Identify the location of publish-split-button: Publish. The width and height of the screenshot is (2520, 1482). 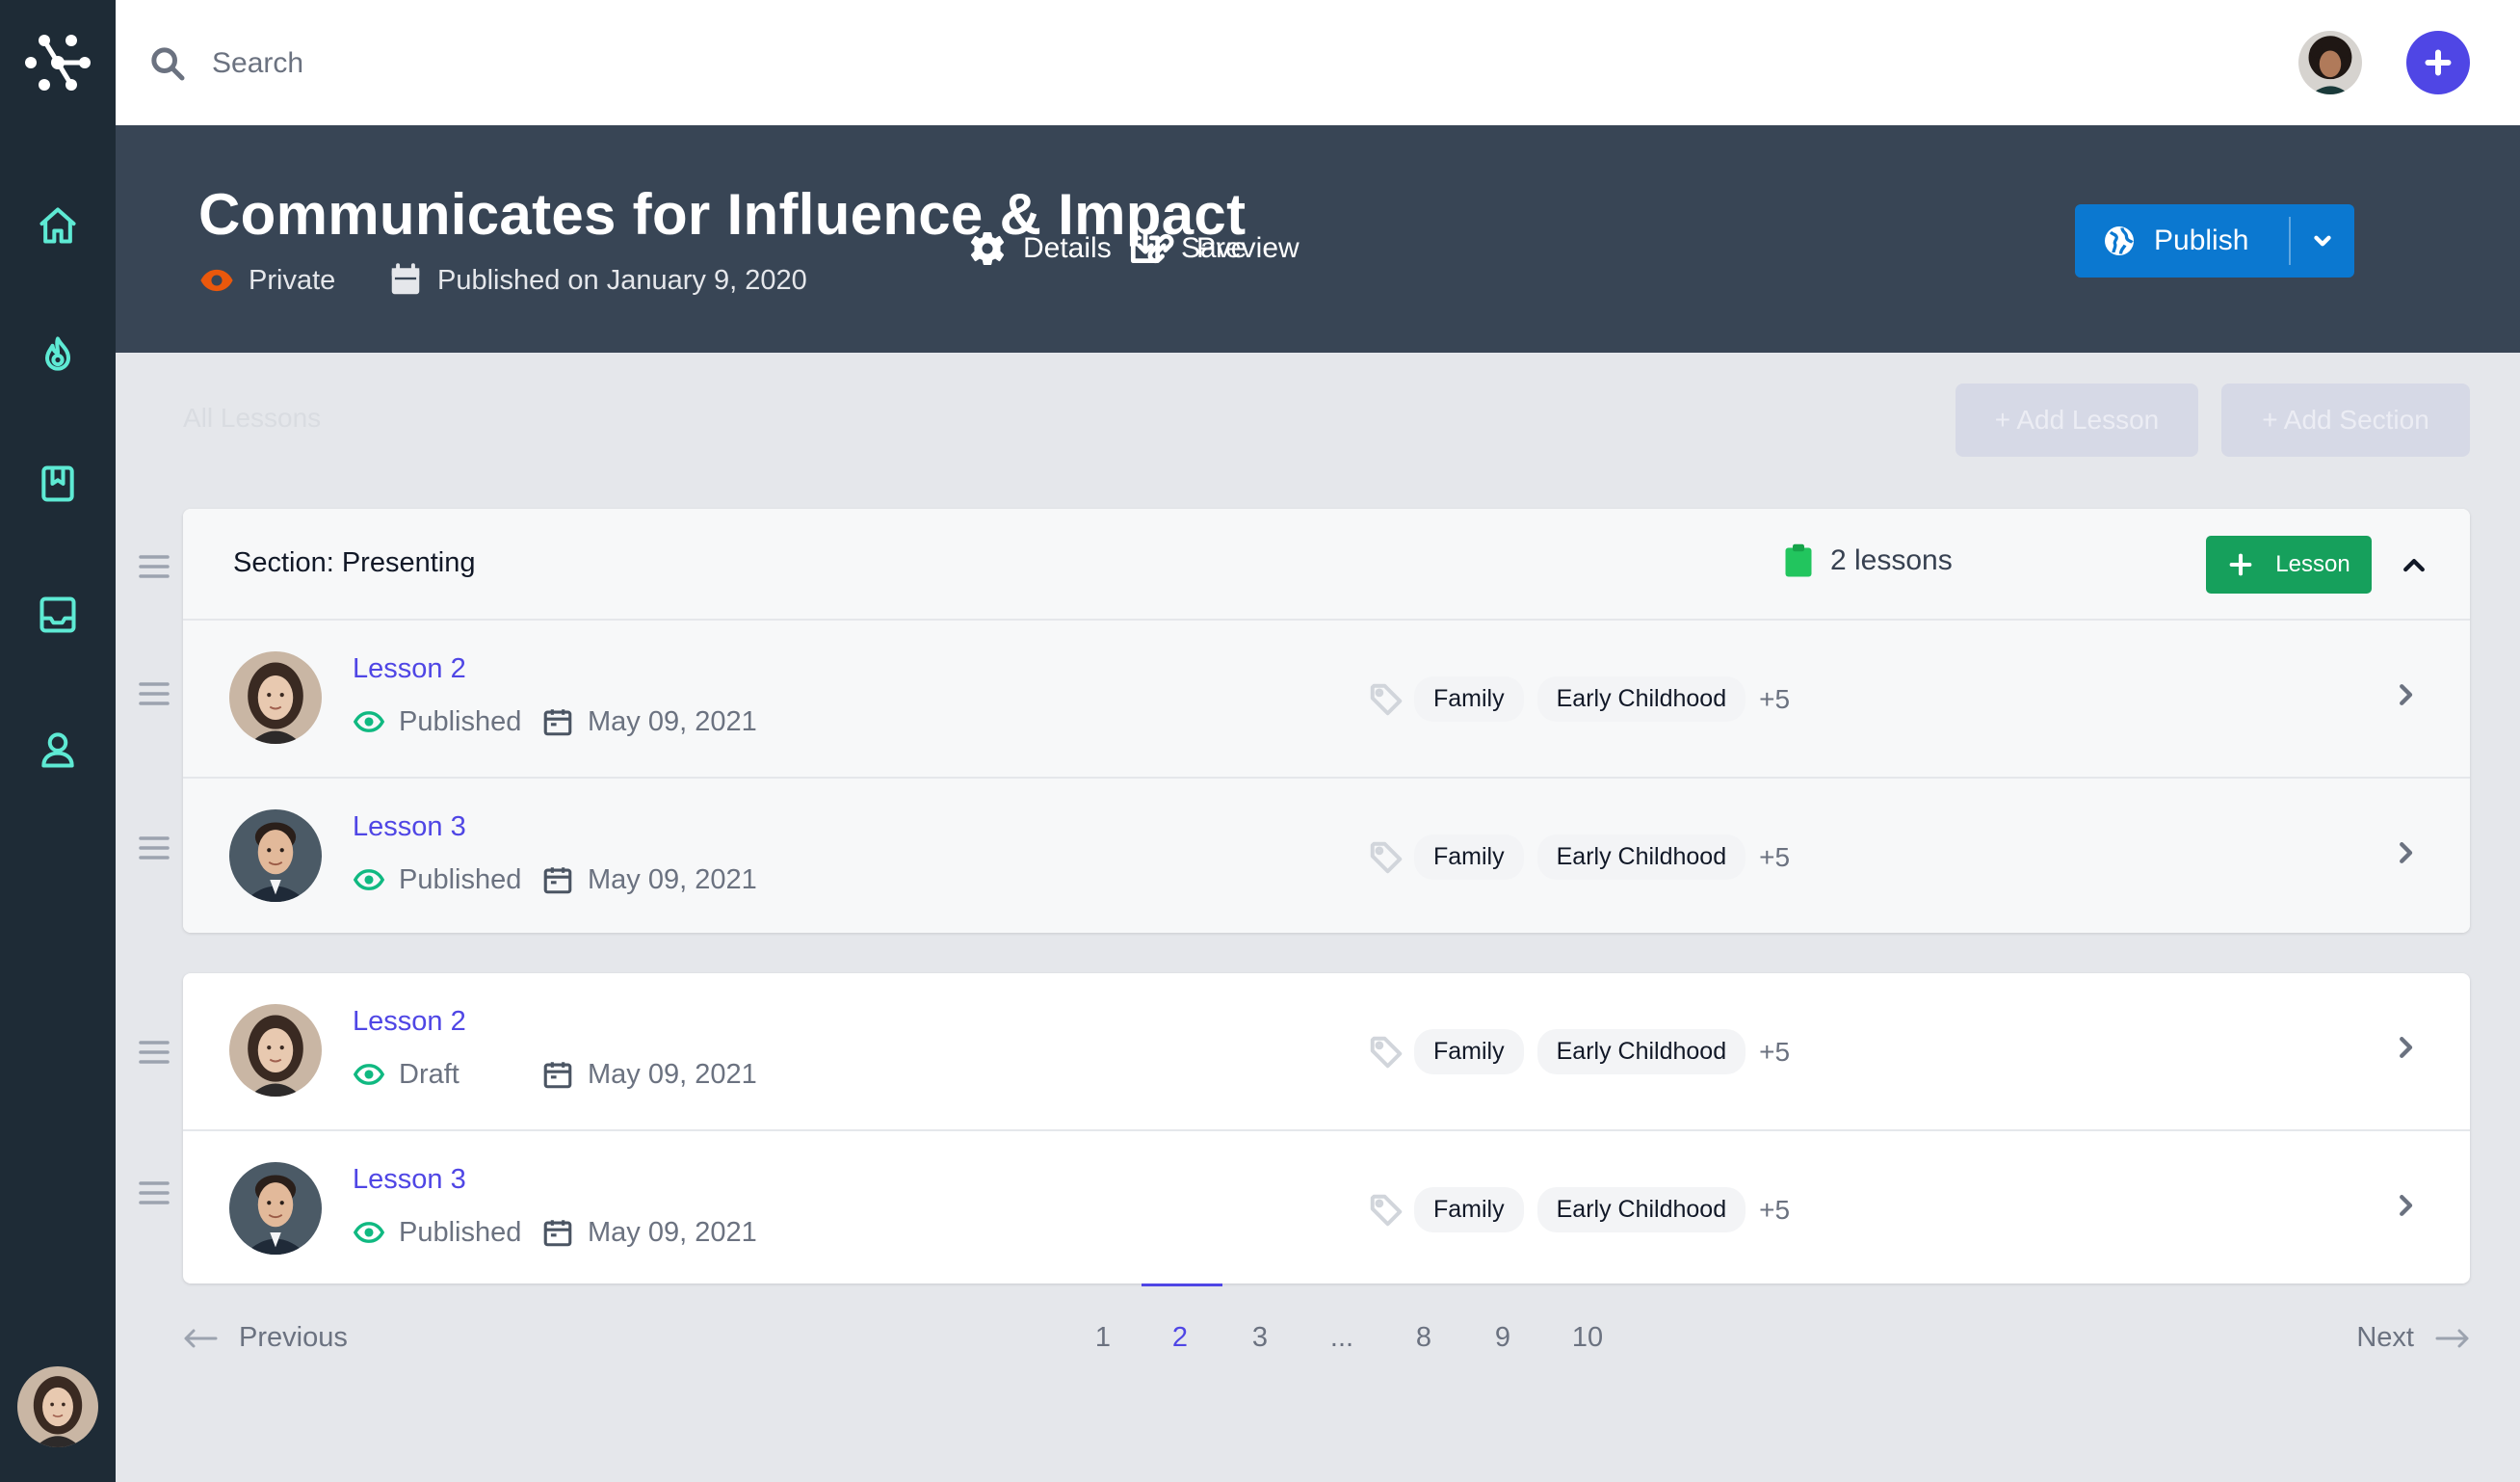
(2214, 241).